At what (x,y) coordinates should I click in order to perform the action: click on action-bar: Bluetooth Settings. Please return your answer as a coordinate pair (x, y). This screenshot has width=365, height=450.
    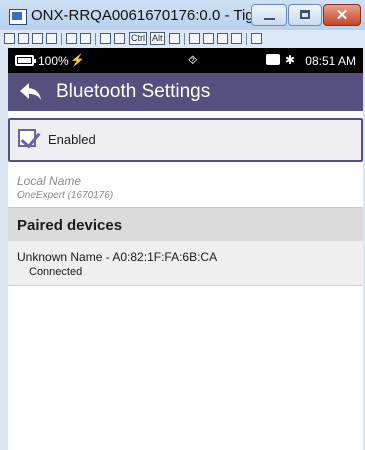
    Looking at the image, I should click on (185, 92).